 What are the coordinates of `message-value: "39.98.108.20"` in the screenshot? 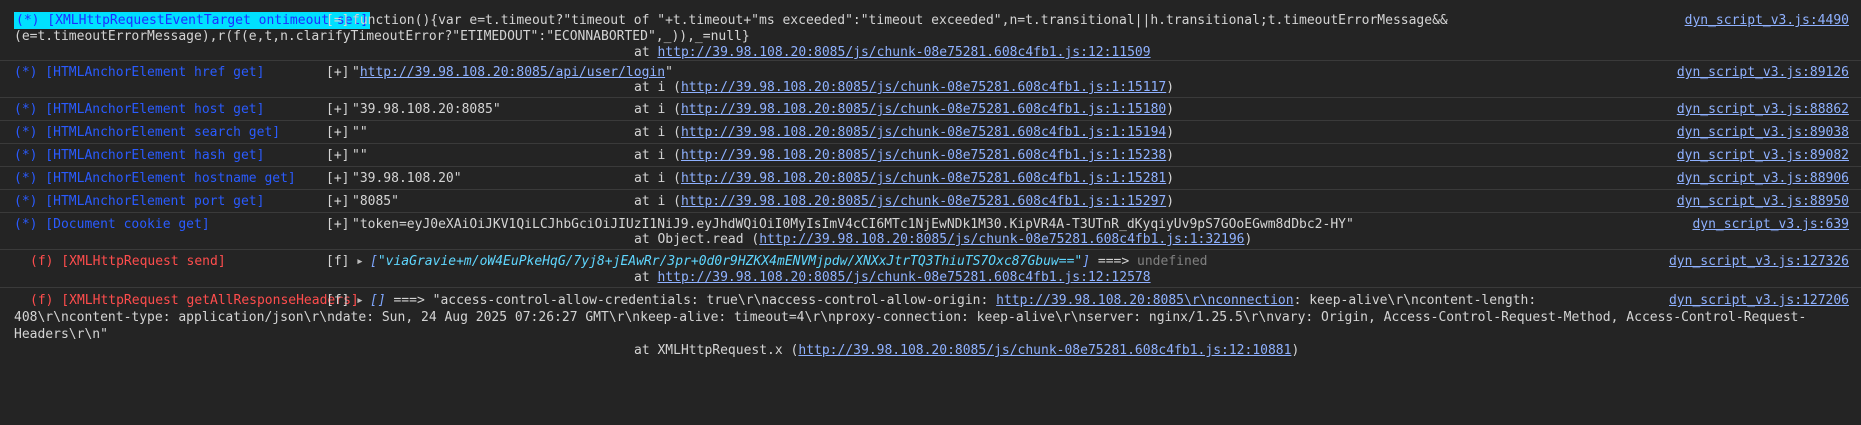 It's located at (407, 178).